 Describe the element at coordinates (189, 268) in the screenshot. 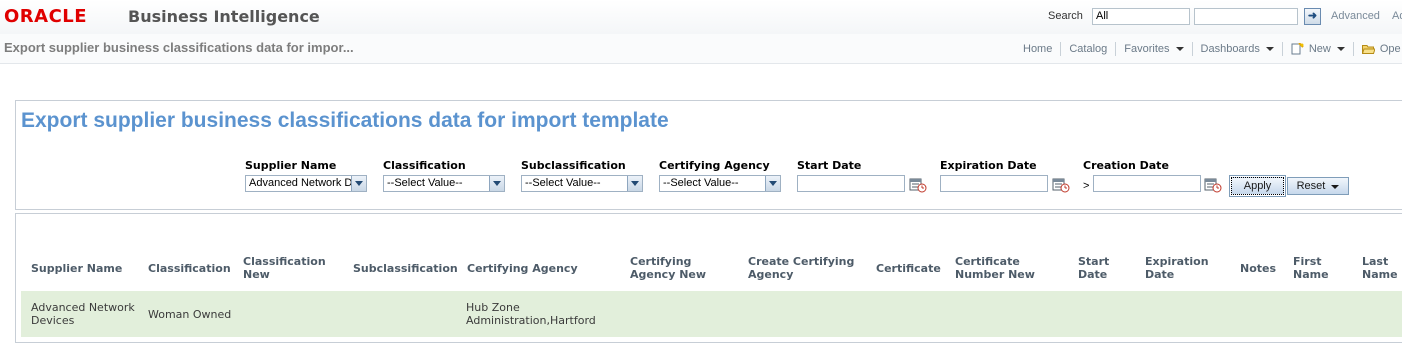

I see `column-header-classification: Classification` at that location.